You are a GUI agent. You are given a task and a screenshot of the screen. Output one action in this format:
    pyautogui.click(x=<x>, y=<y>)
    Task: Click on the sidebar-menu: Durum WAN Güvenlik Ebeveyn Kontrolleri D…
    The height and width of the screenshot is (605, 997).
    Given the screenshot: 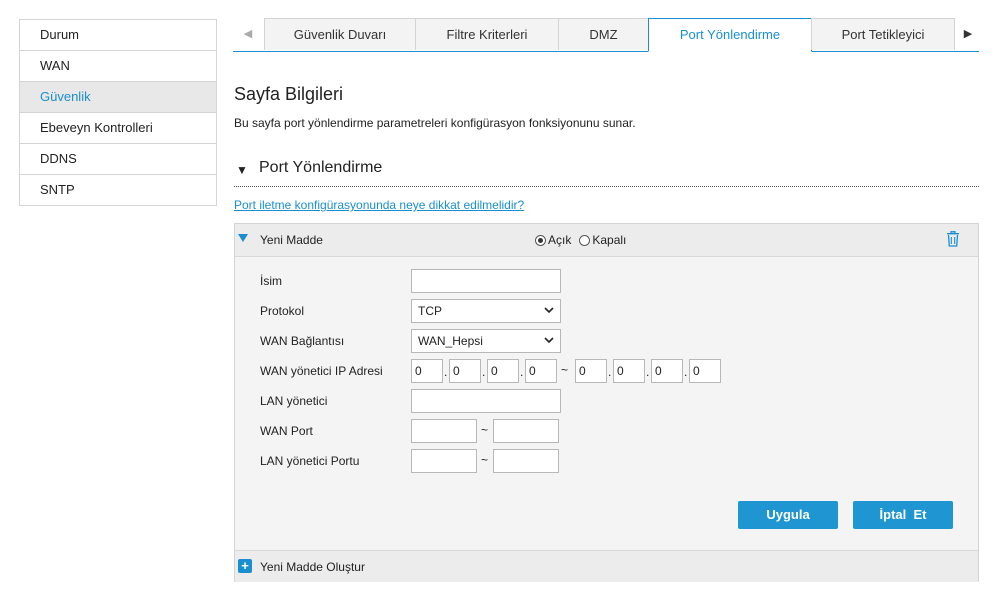 What is the action you would take?
    pyautogui.click(x=118, y=112)
    